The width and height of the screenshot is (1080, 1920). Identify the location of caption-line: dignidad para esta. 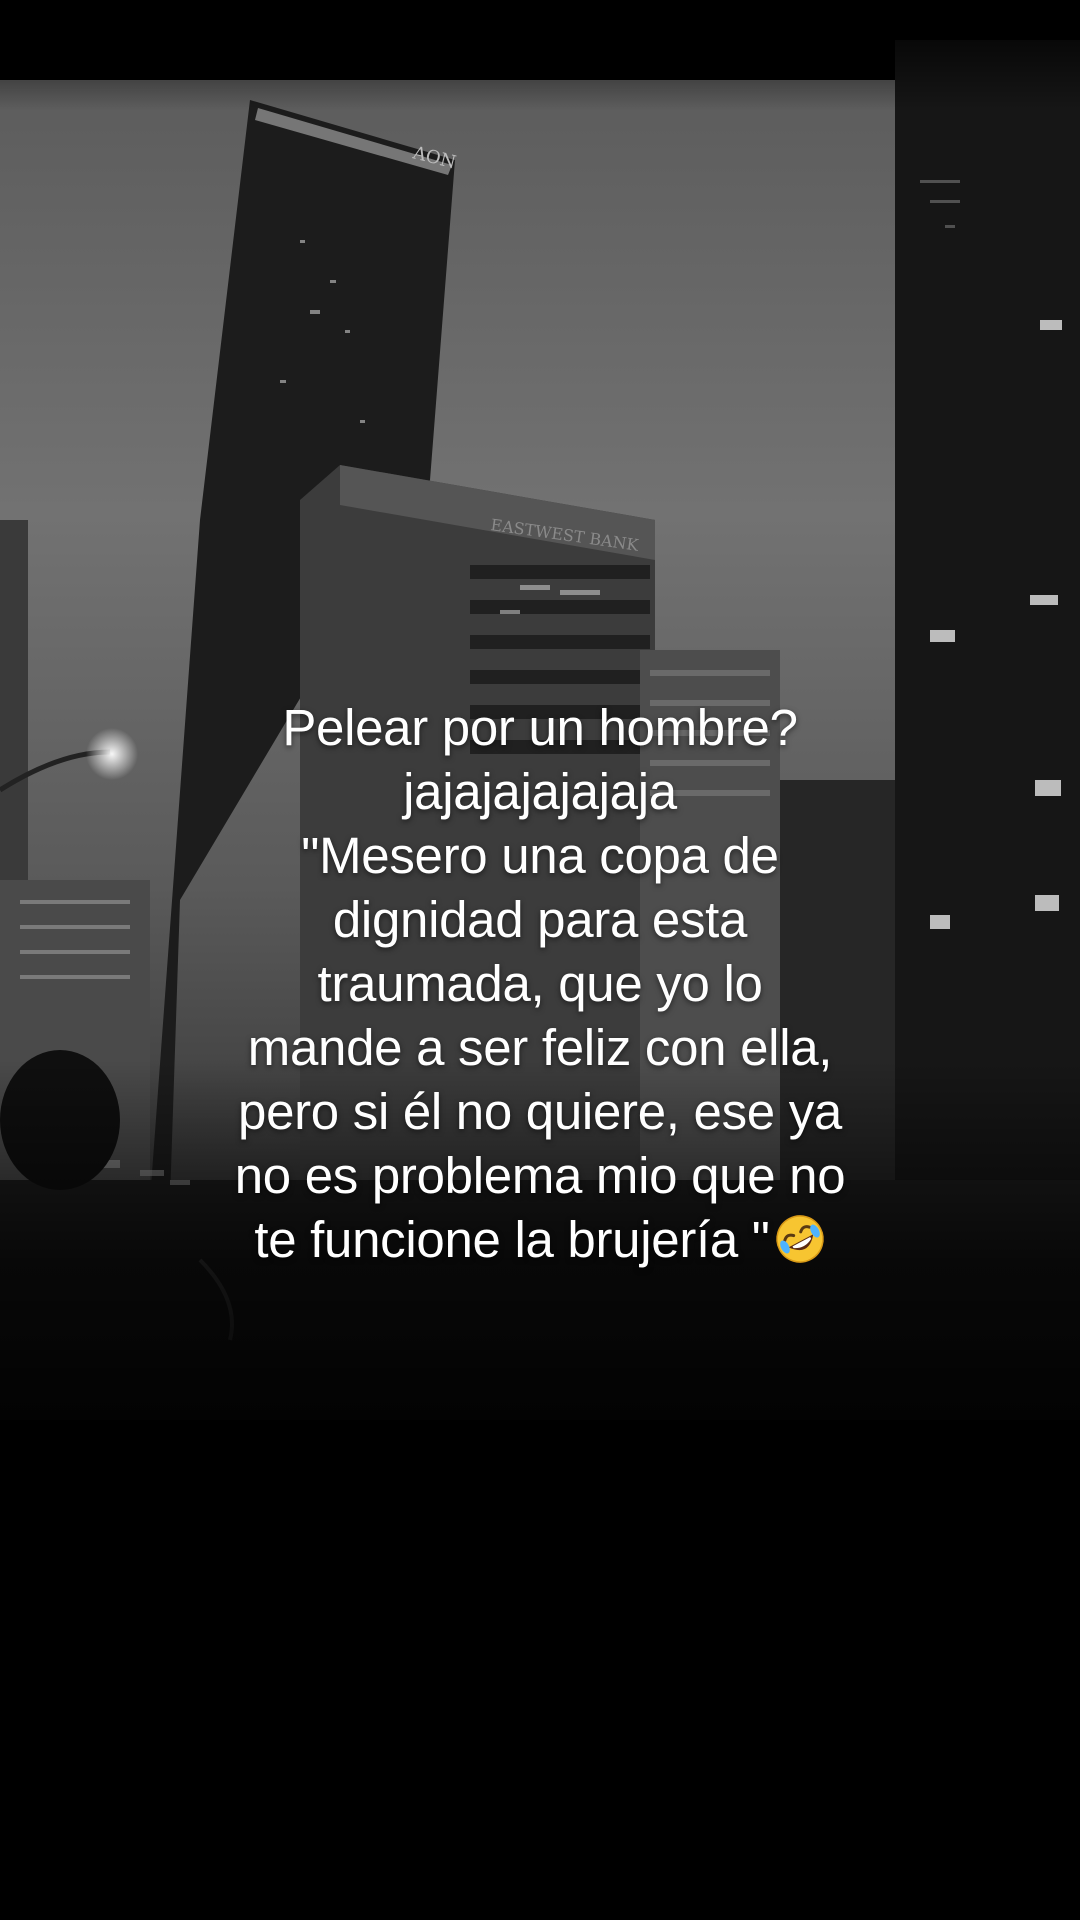
(540, 919).